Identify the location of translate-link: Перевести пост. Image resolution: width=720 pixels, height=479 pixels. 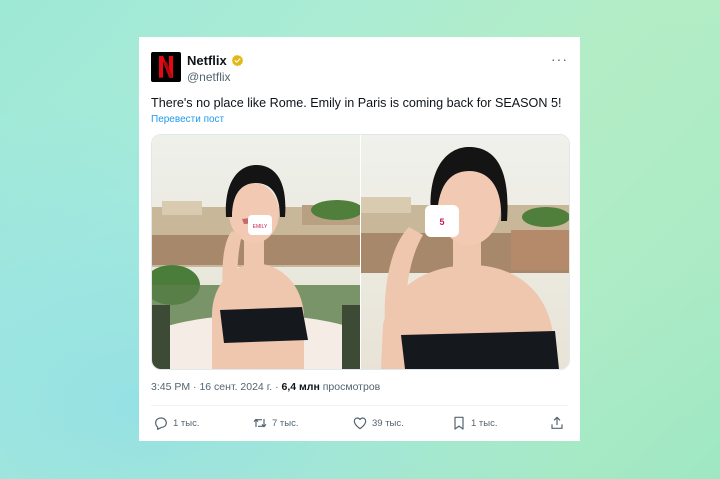
(187, 119).